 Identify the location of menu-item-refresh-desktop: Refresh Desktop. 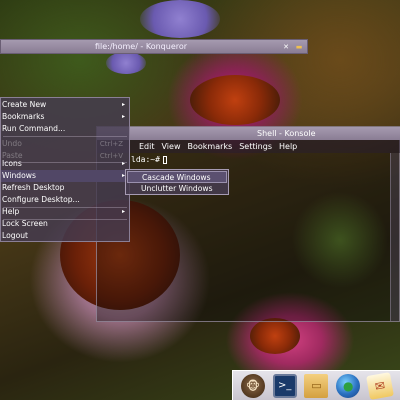
(65, 188).